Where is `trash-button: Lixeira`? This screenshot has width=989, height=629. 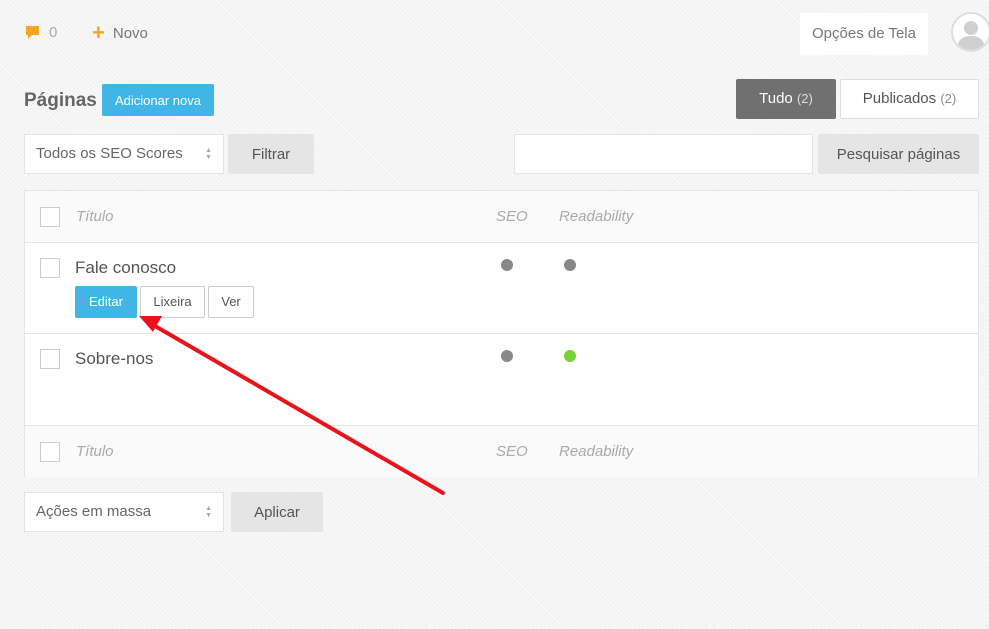 trash-button: Lixeira is located at coordinates (172, 302).